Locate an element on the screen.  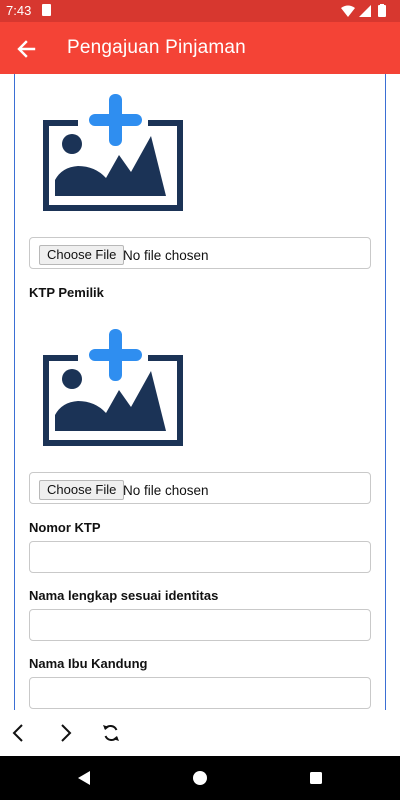
file-status-1: No file chosen is located at coordinates (166, 255).